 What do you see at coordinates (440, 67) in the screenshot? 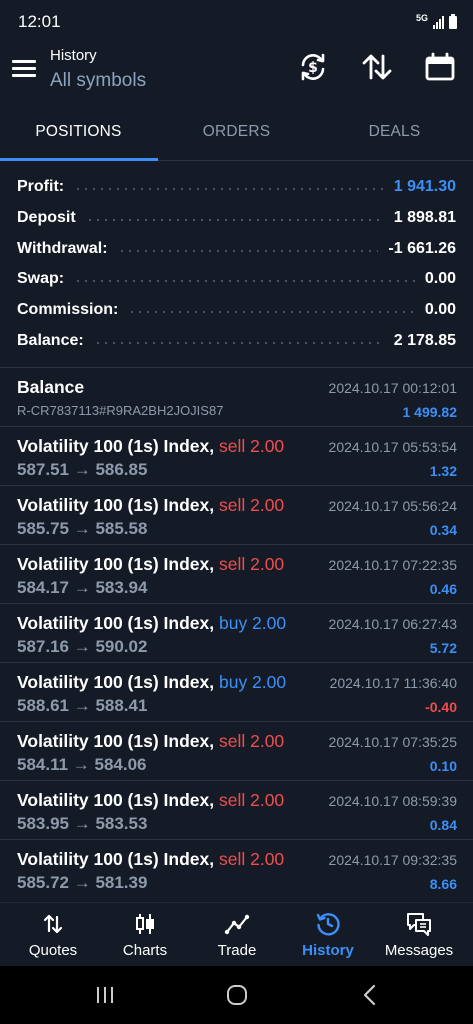
I see `calendar-icon` at bounding box center [440, 67].